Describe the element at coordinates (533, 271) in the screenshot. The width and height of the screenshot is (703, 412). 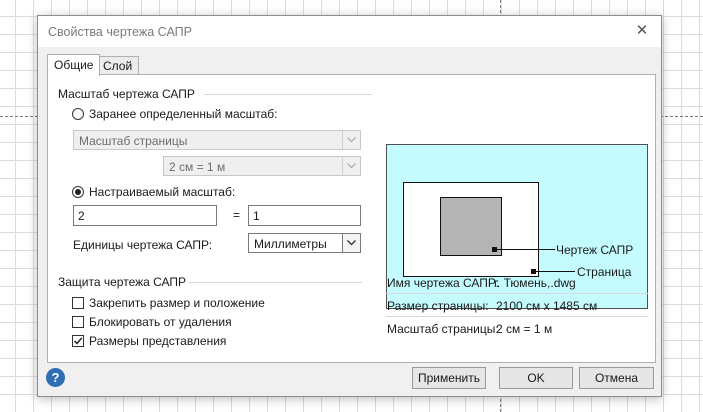
I see `page-handle-icon` at that location.